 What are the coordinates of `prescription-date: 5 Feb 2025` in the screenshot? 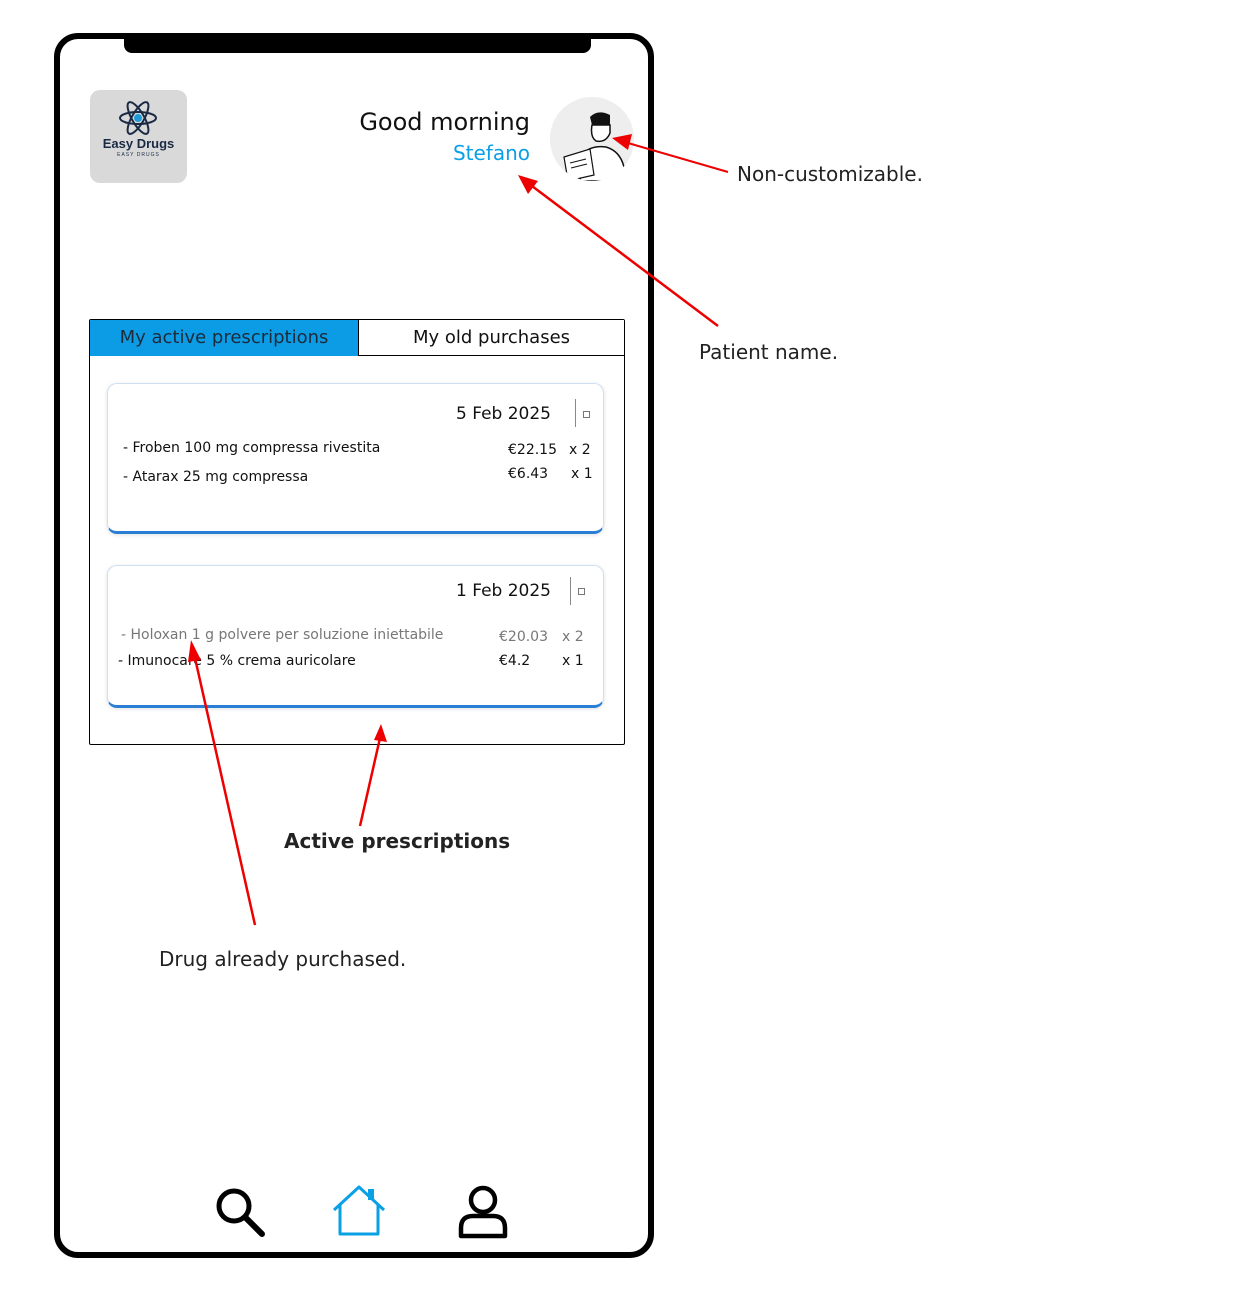 It's located at (503, 414).